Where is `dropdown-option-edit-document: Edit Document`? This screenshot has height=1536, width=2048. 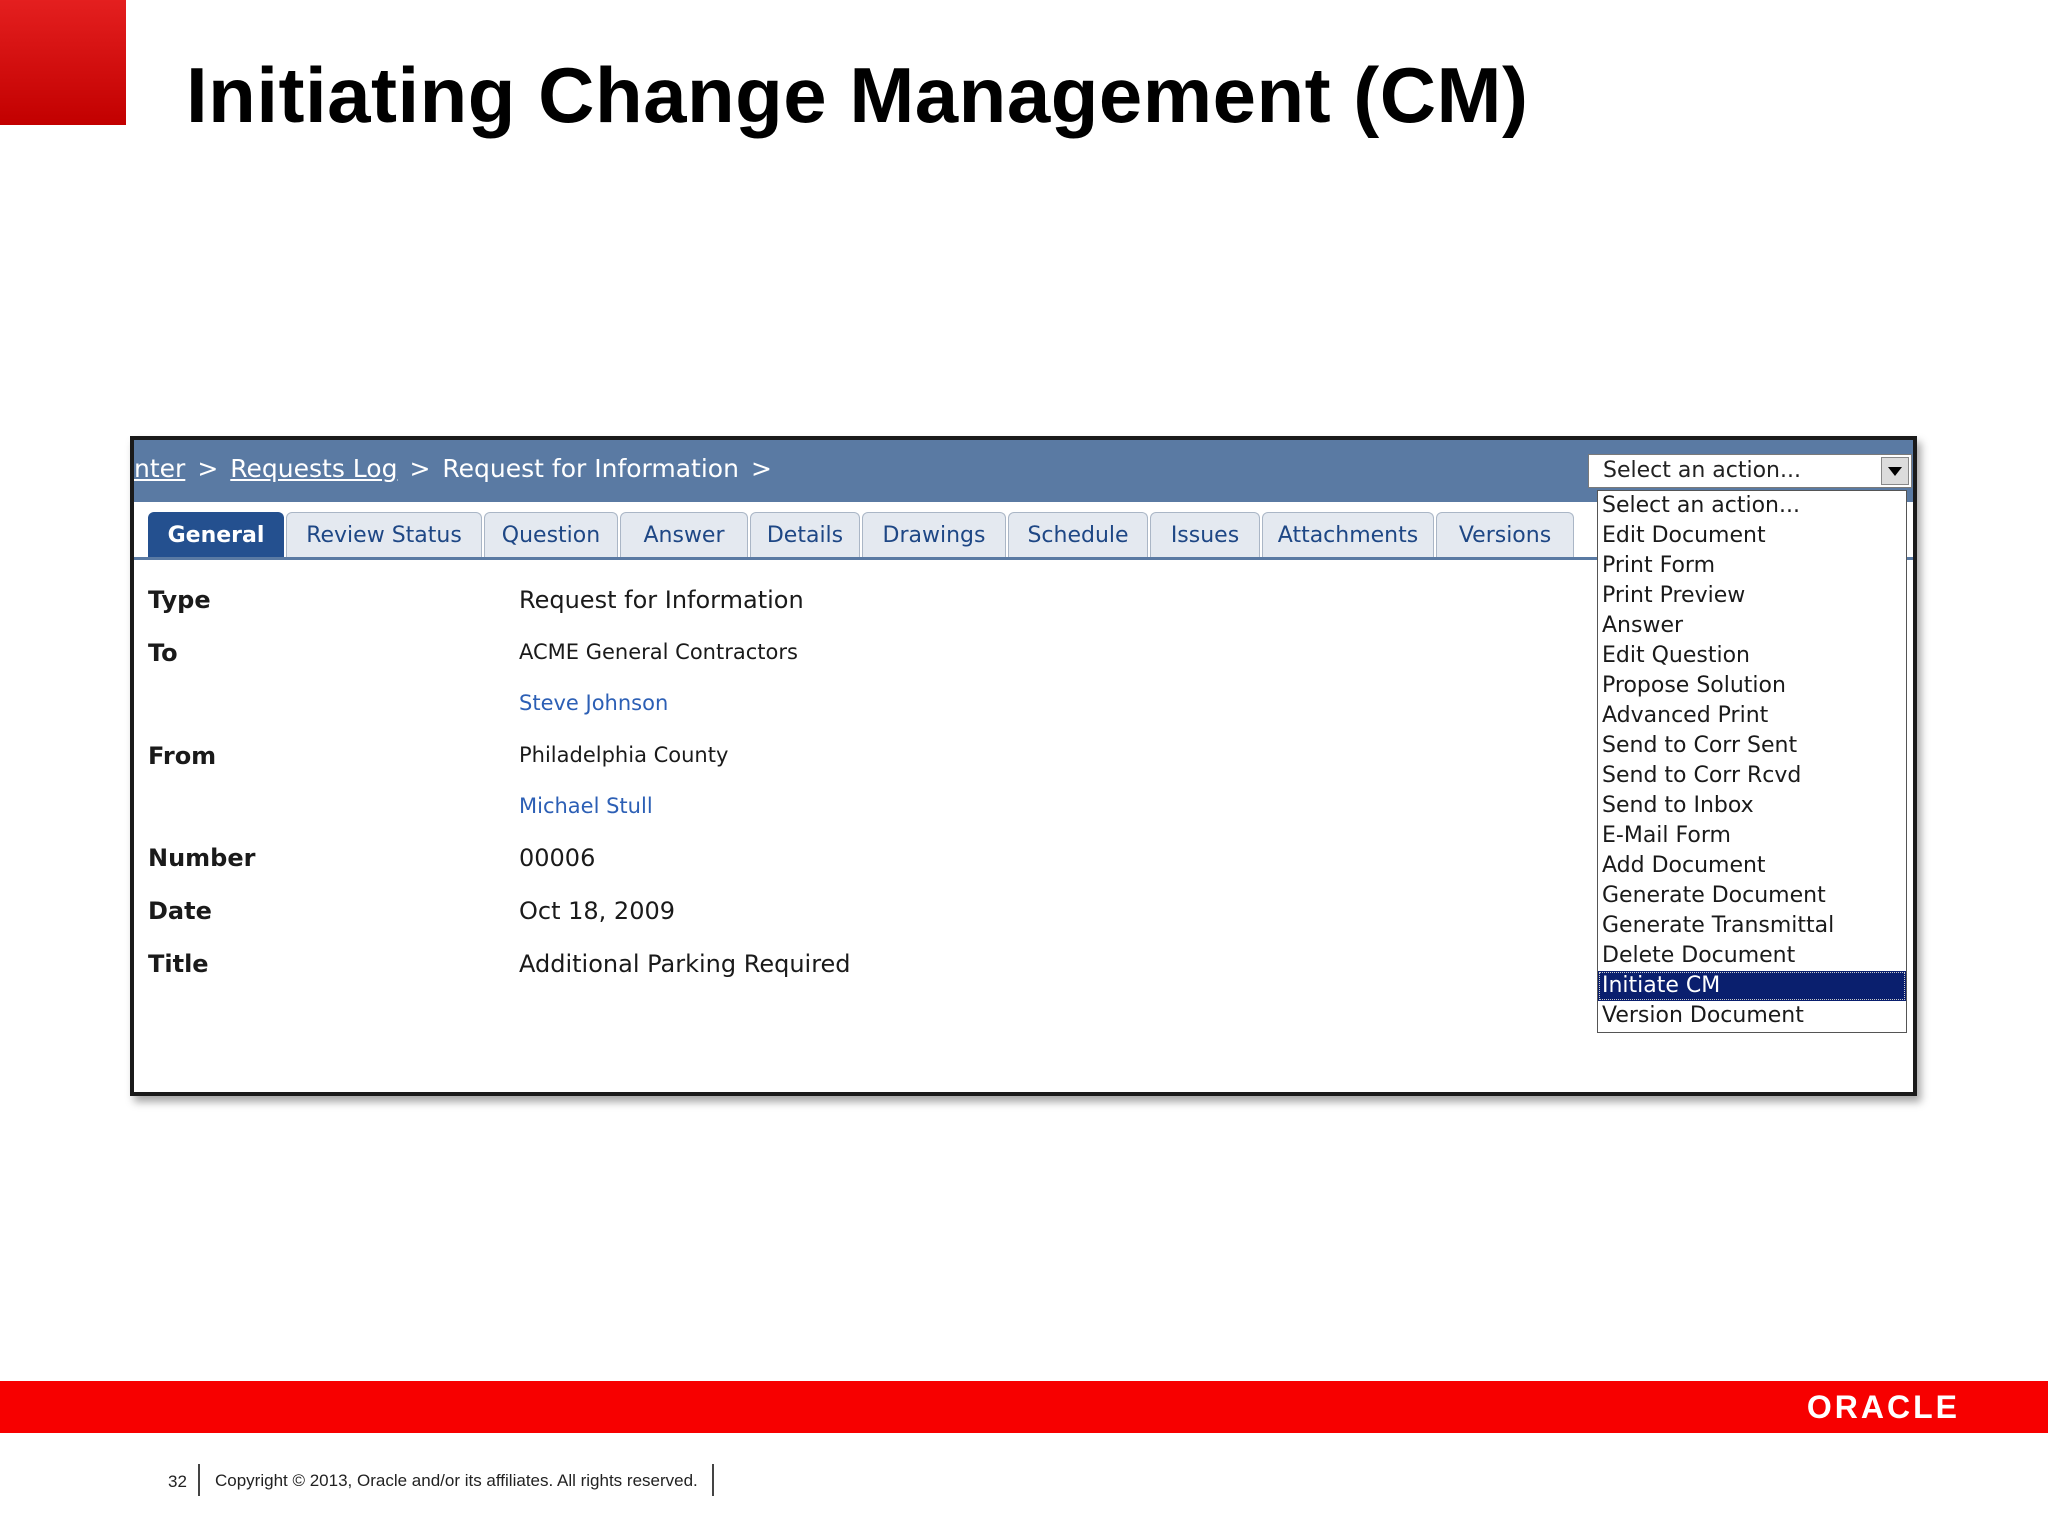
dropdown-option-edit-document: Edit Document is located at coordinates (1752, 536).